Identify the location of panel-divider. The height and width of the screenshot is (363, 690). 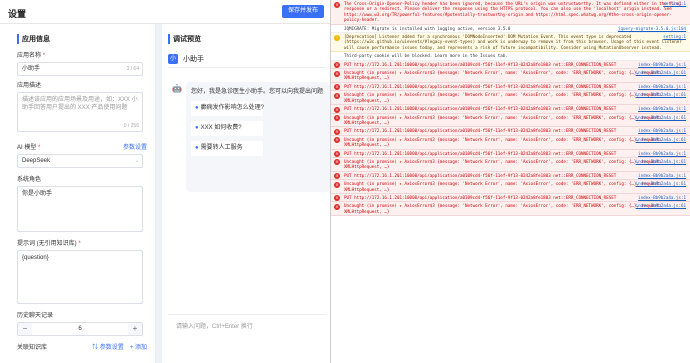
(158, 193).